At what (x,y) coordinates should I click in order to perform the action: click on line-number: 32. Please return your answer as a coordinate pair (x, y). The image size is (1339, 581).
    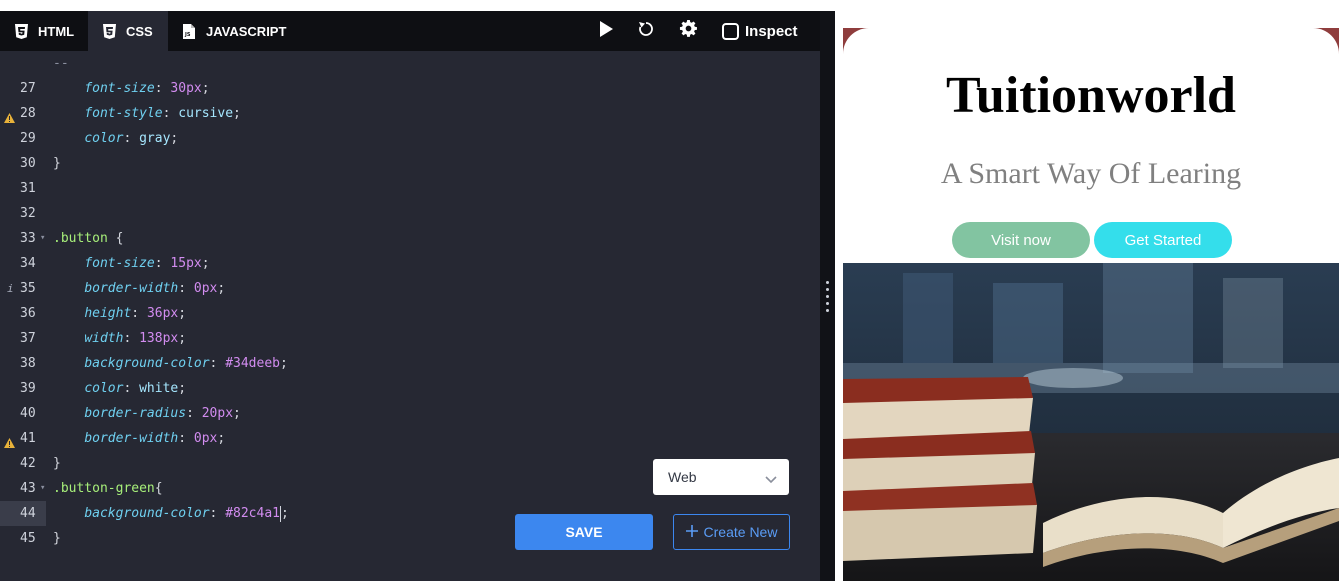
    Looking at the image, I should click on (28, 213).